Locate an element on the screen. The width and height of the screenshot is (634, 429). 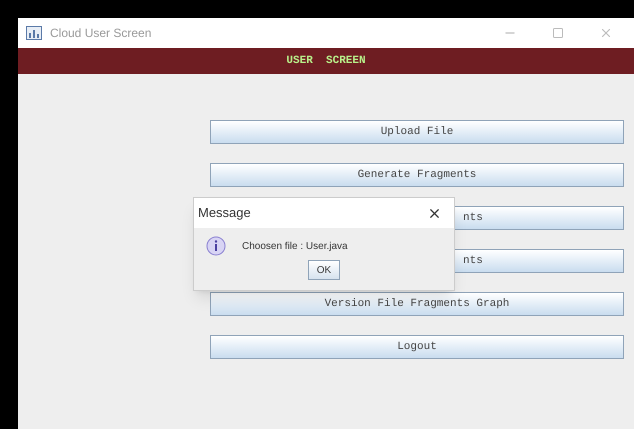
menu-button: Generate Fragments is located at coordinates (417, 175).